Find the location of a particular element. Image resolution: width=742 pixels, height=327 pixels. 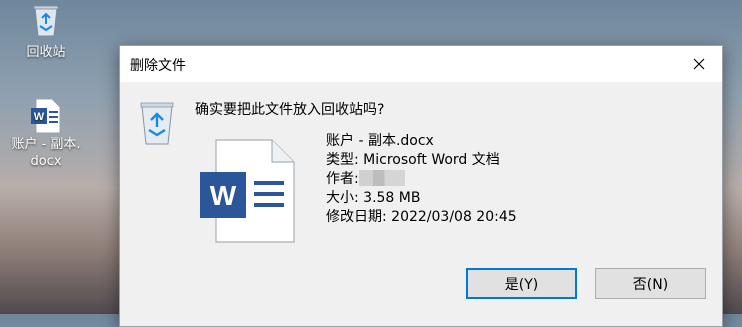

recycle-bin-label: 回收站 is located at coordinates (46, 52).